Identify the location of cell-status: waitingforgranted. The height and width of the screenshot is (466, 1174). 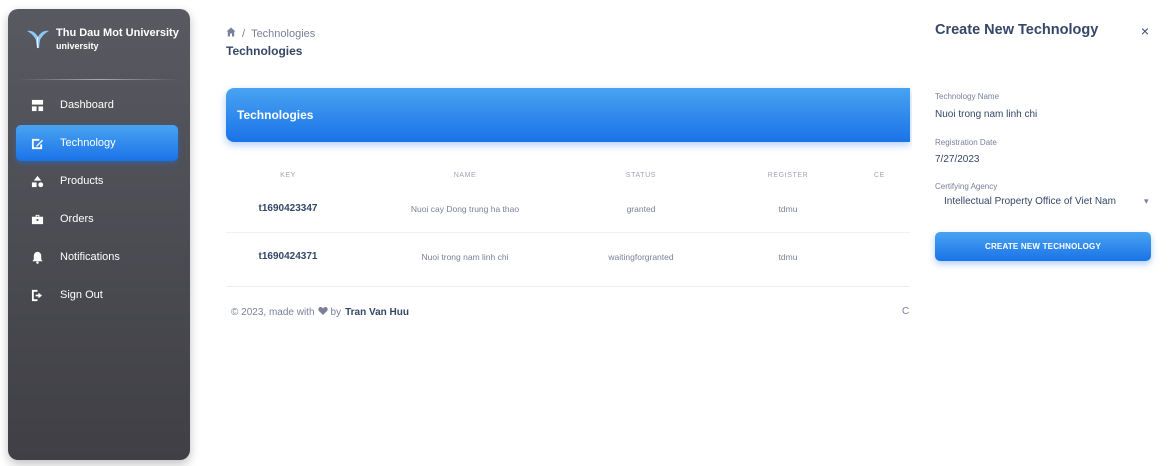
(641, 256).